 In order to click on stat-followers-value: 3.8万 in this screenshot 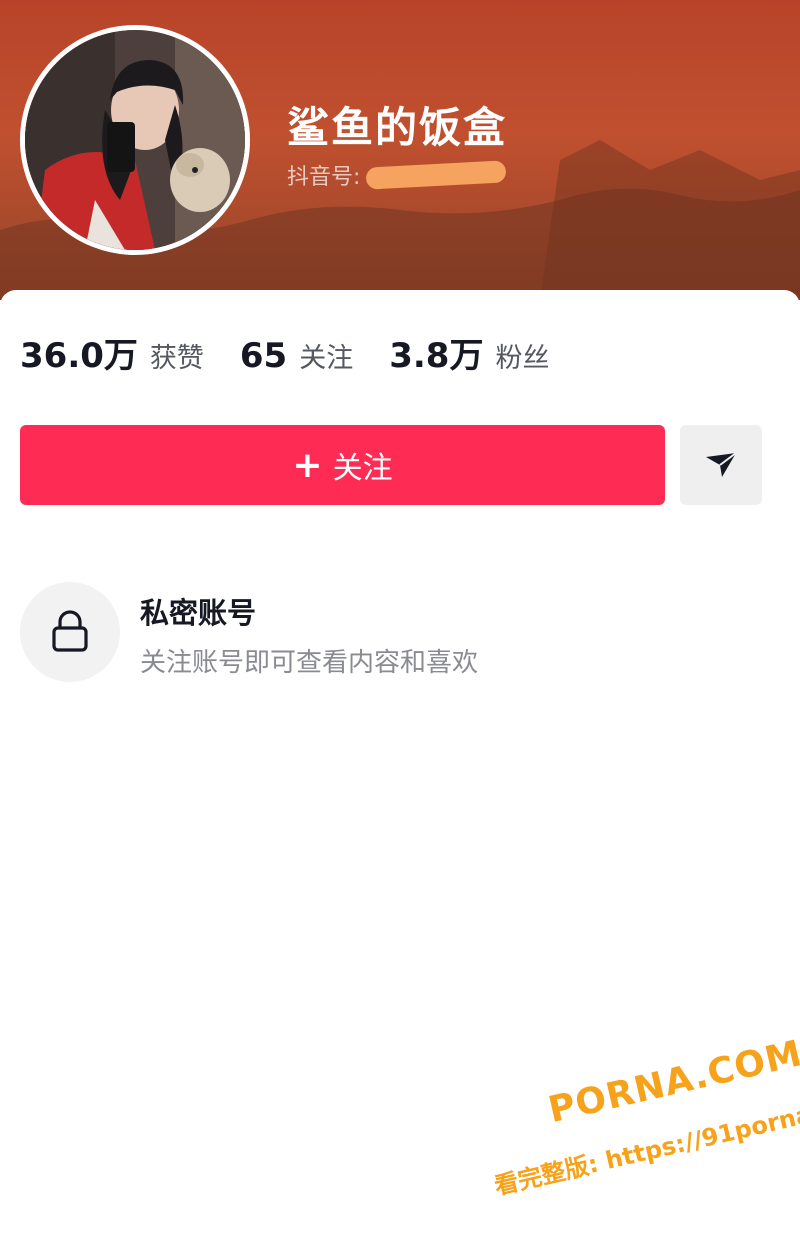, I will do `click(436, 356)`.